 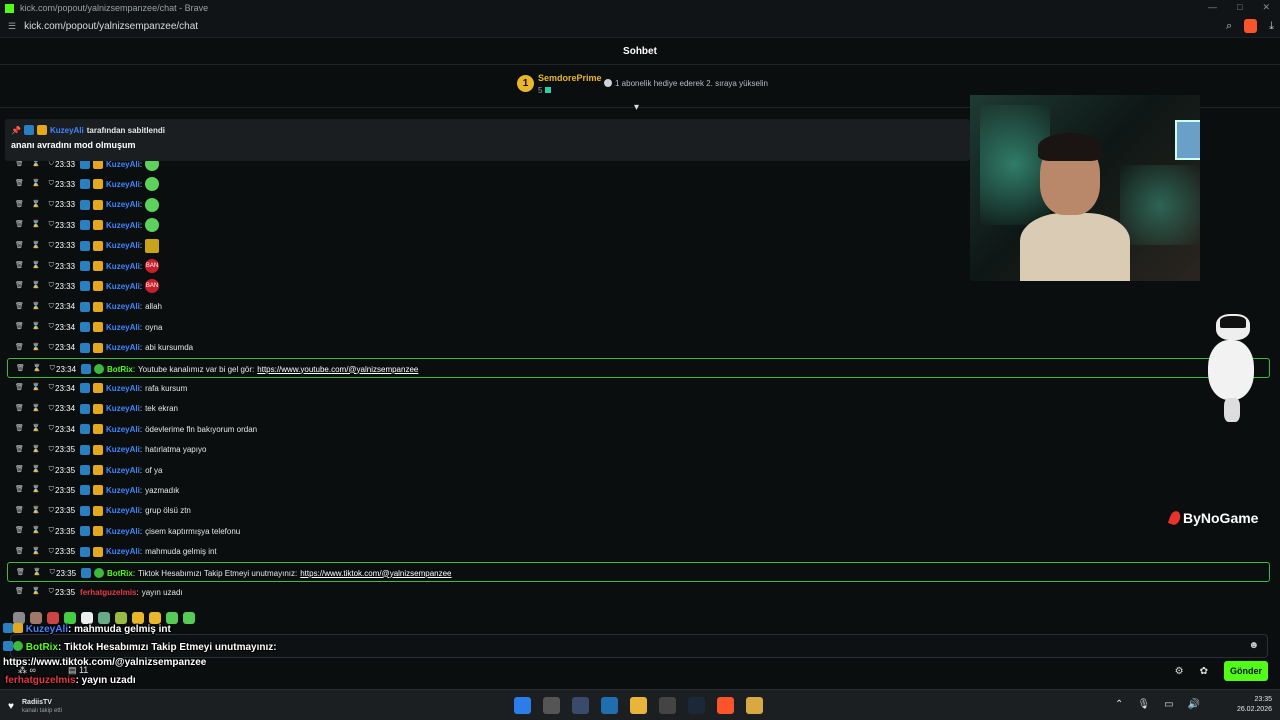 What do you see at coordinates (1179, 671) in the screenshot?
I see `settings-icon: ⚙` at bounding box center [1179, 671].